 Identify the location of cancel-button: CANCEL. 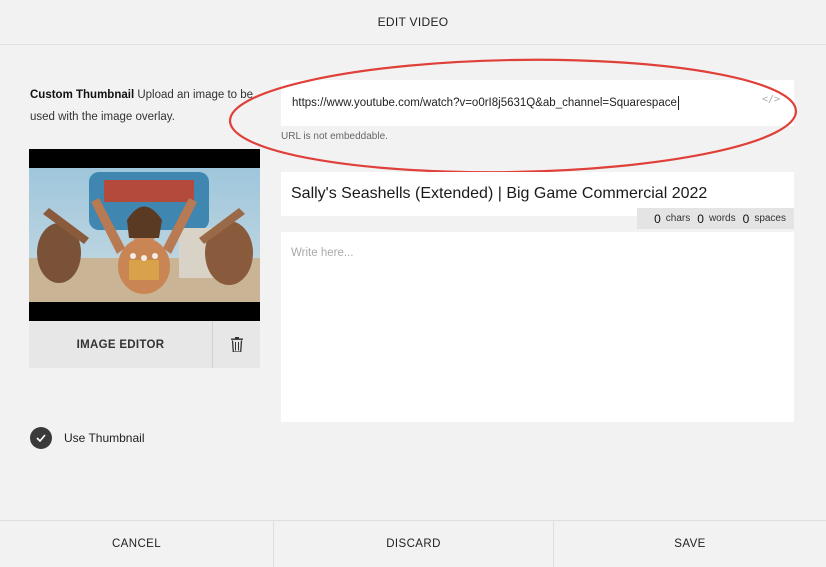
(137, 544).